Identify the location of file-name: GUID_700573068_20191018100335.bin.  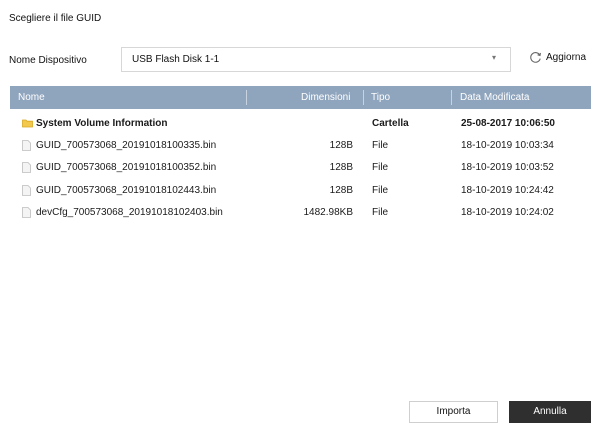
(126, 145).